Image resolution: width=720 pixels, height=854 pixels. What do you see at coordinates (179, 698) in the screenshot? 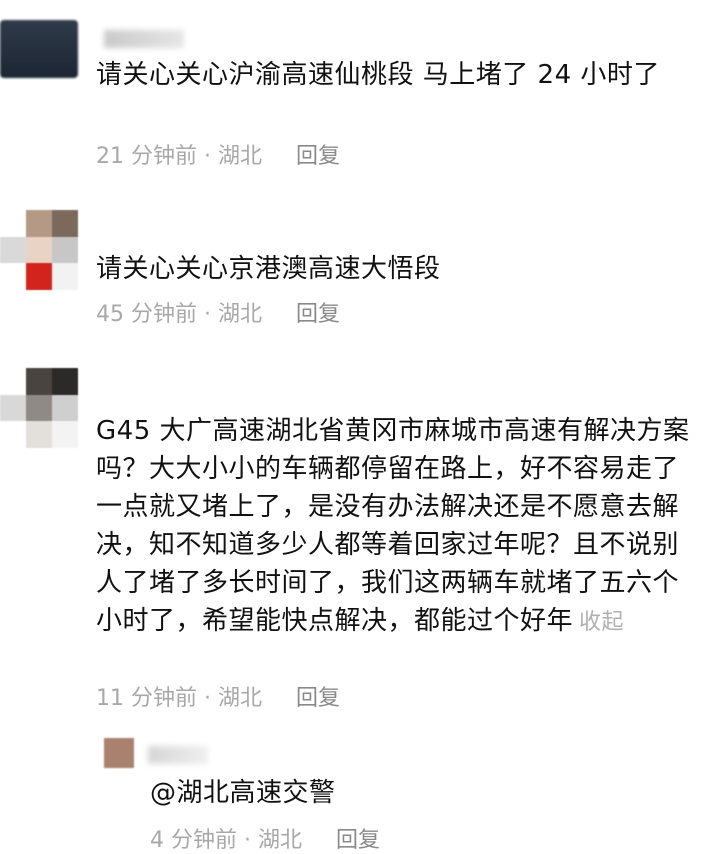
I see `comment-time: 11 分钟前 · 湖北` at bounding box center [179, 698].